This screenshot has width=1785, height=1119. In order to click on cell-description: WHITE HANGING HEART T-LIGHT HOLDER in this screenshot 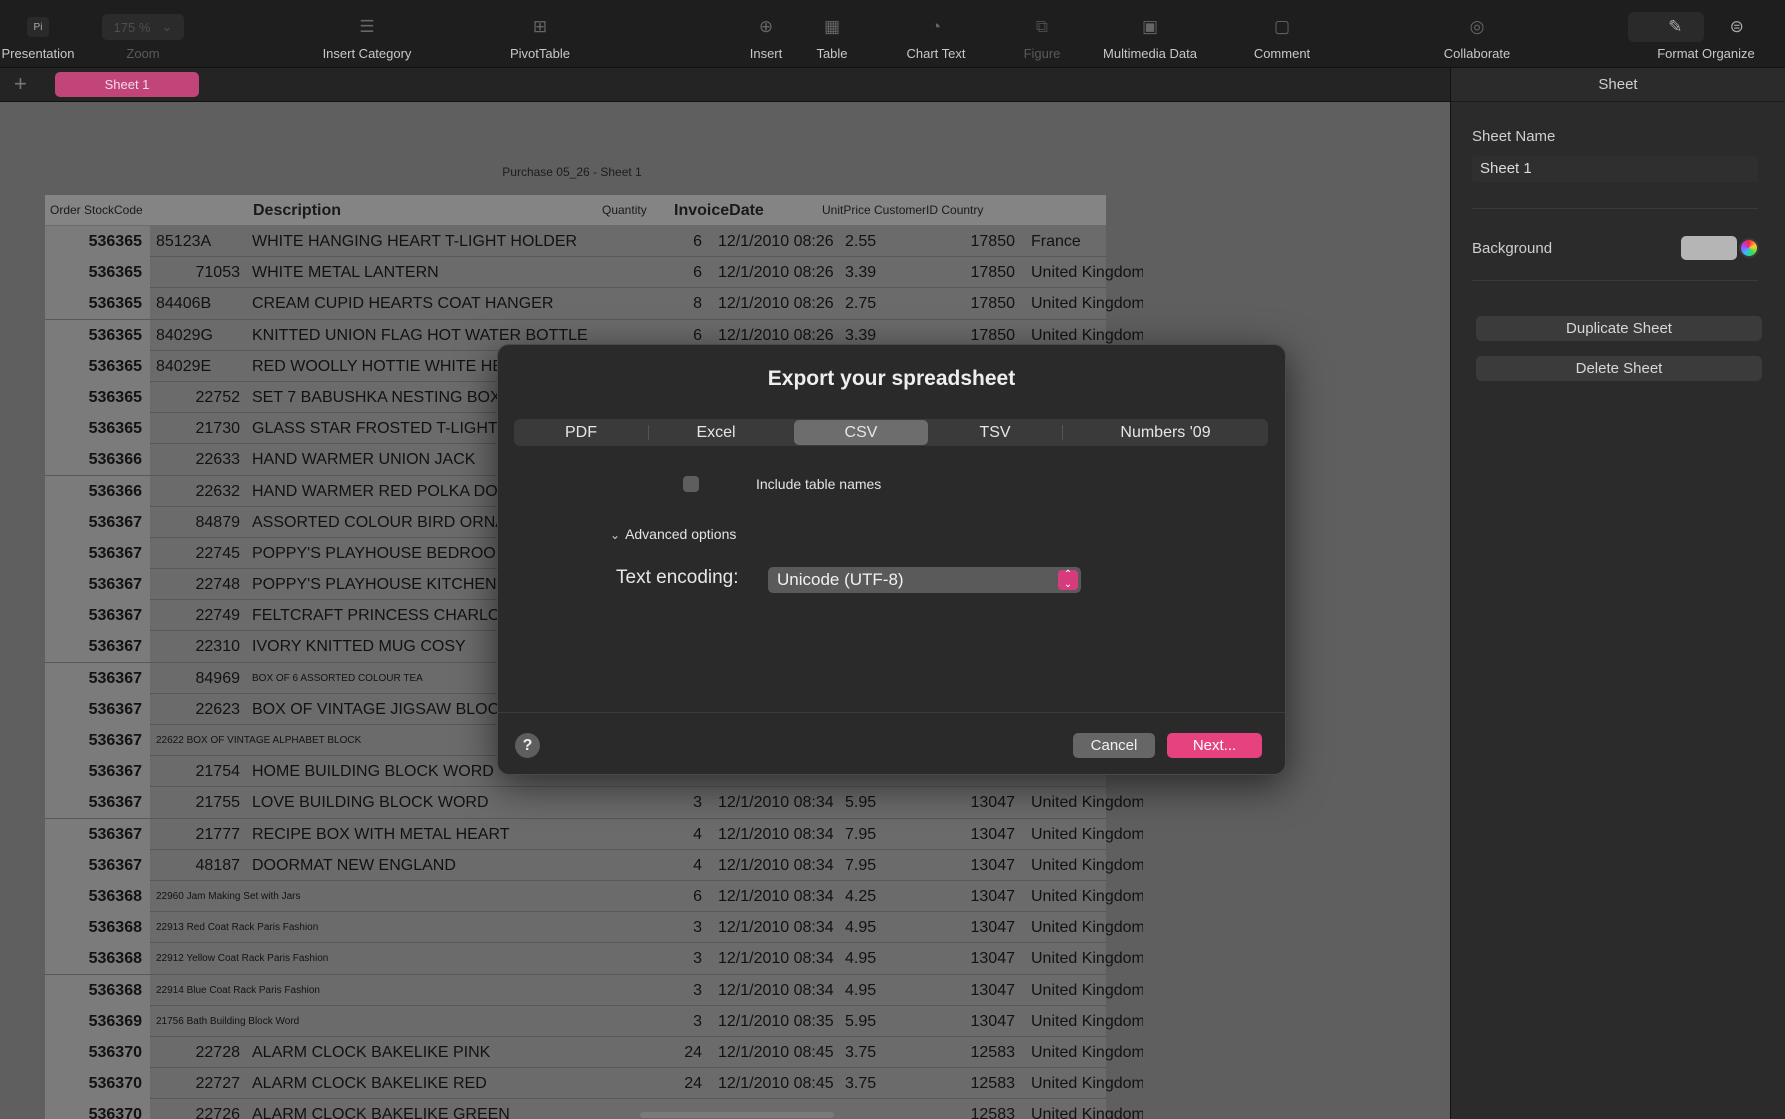, I will do `click(439, 241)`.